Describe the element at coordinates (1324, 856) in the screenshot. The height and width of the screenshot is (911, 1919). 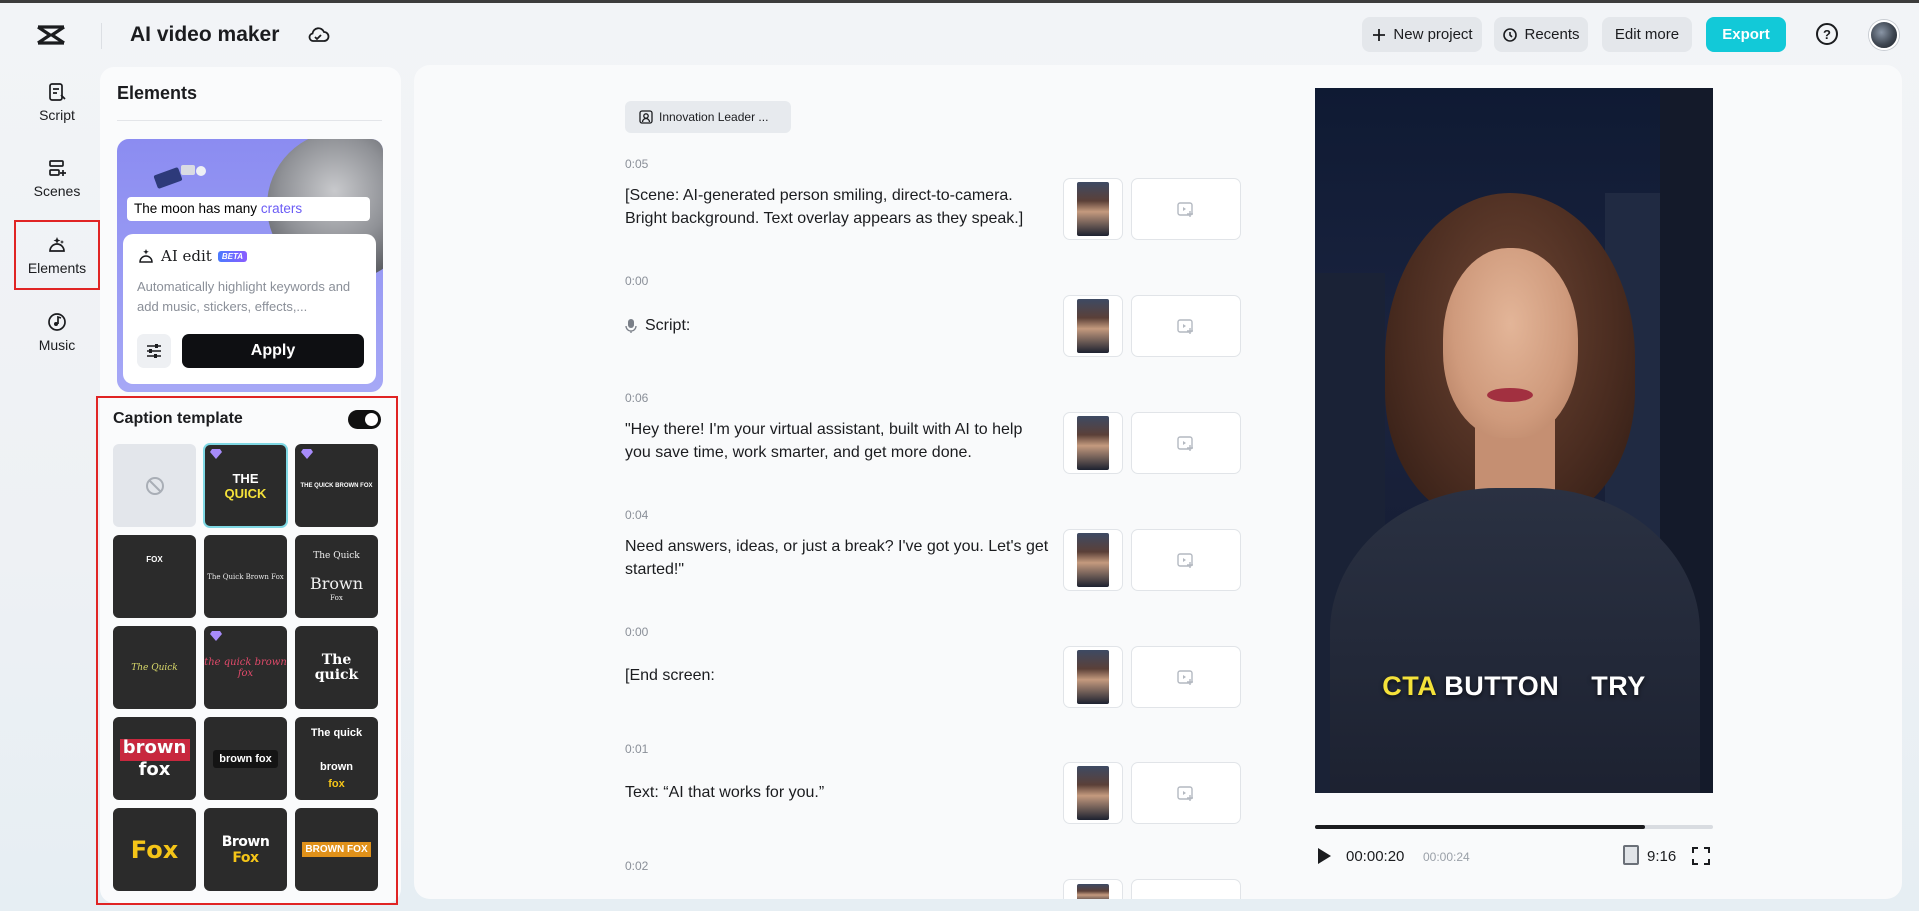
I see `play-icon` at that location.